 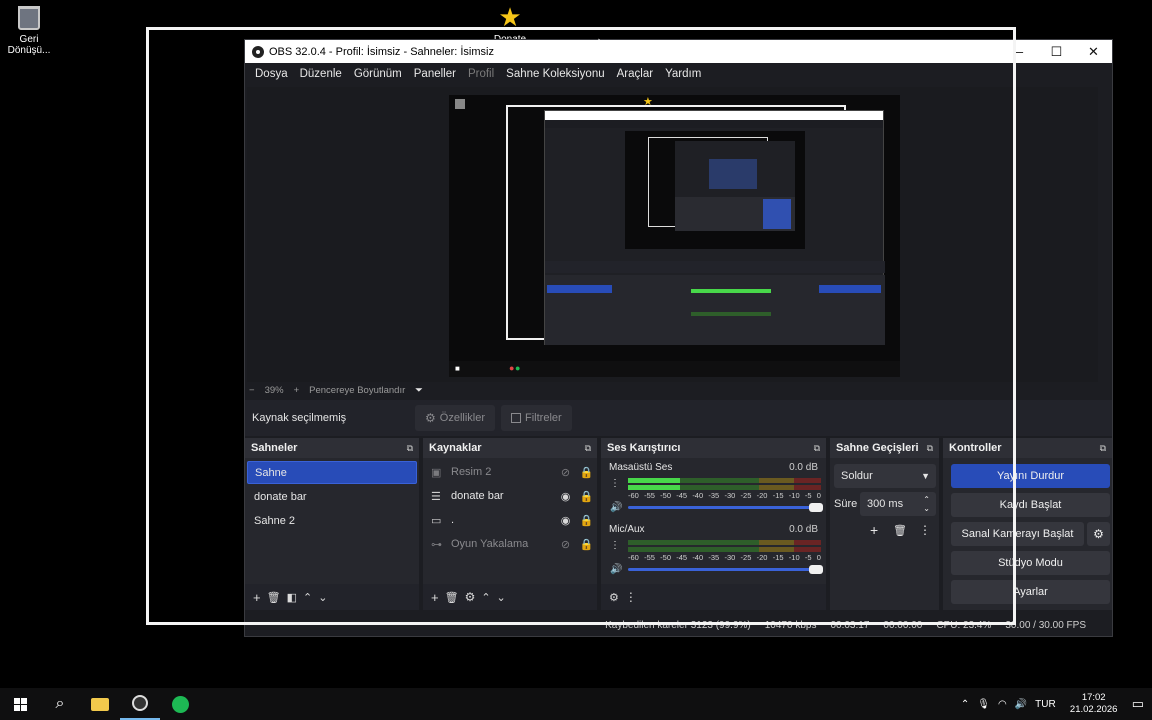 What do you see at coordinates (1056, 51) in the screenshot?
I see `maximize-button: ☐` at bounding box center [1056, 51].